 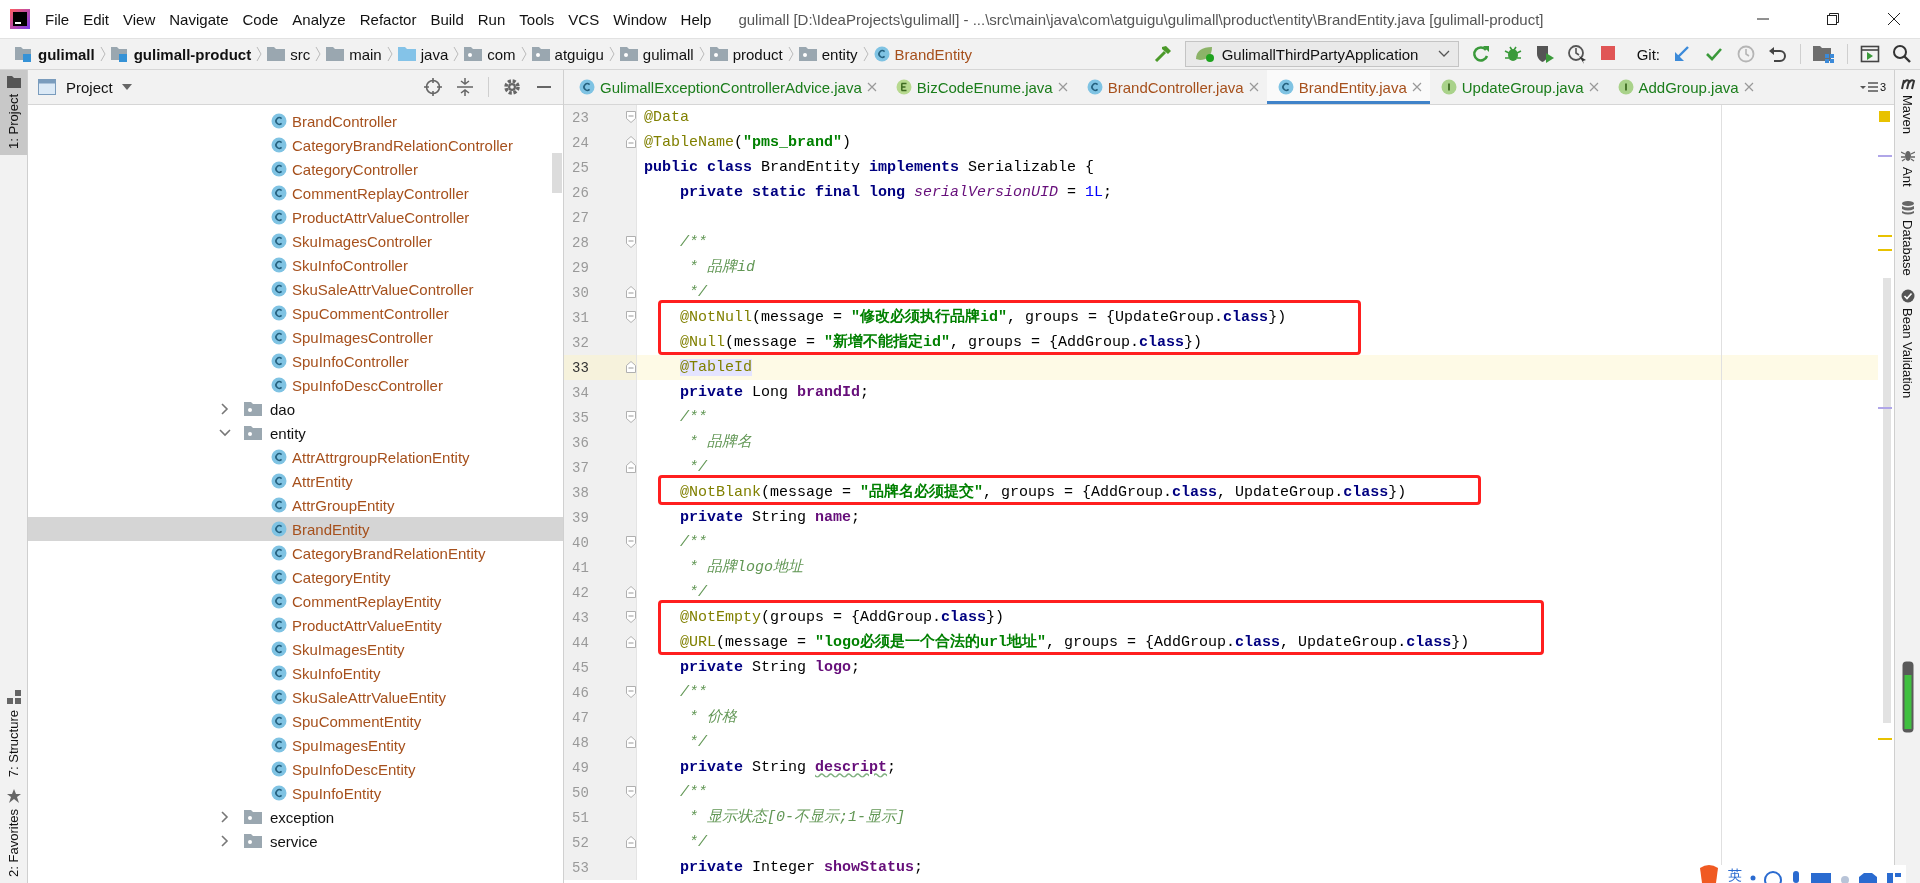 What do you see at coordinates (1907, 697) in the screenshot?
I see `memory-indicator-icon` at bounding box center [1907, 697].